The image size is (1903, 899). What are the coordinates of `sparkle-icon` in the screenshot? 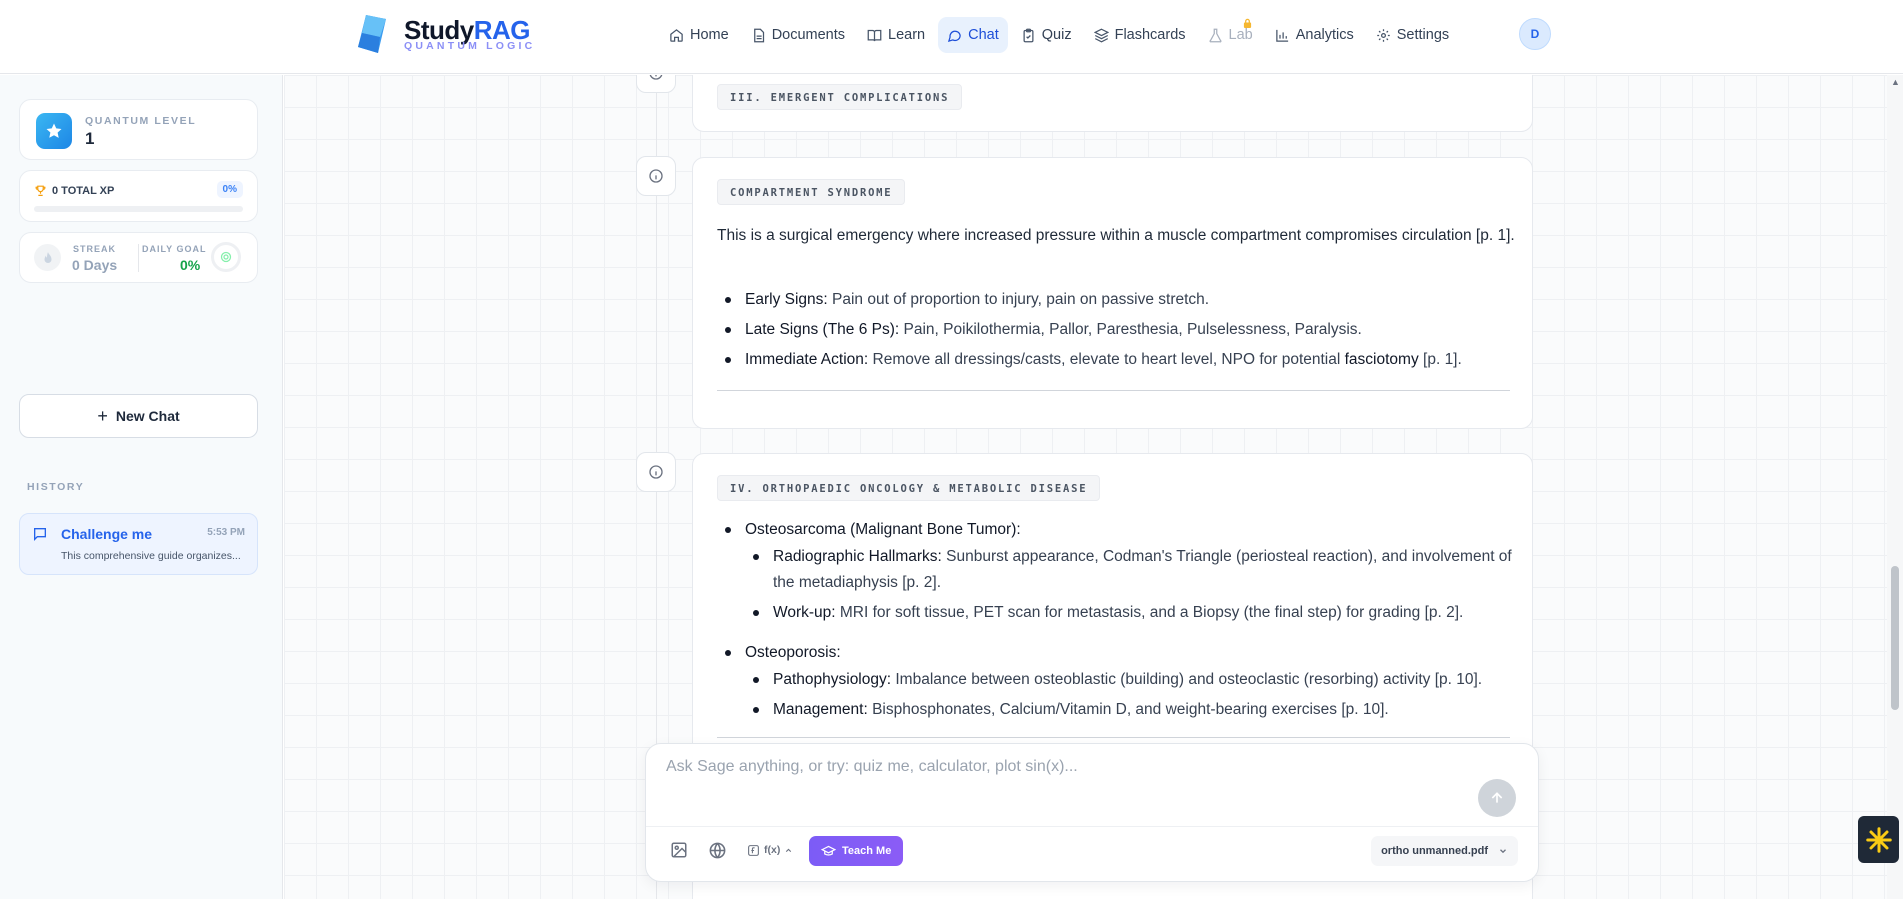 It's located at (1878, 839).